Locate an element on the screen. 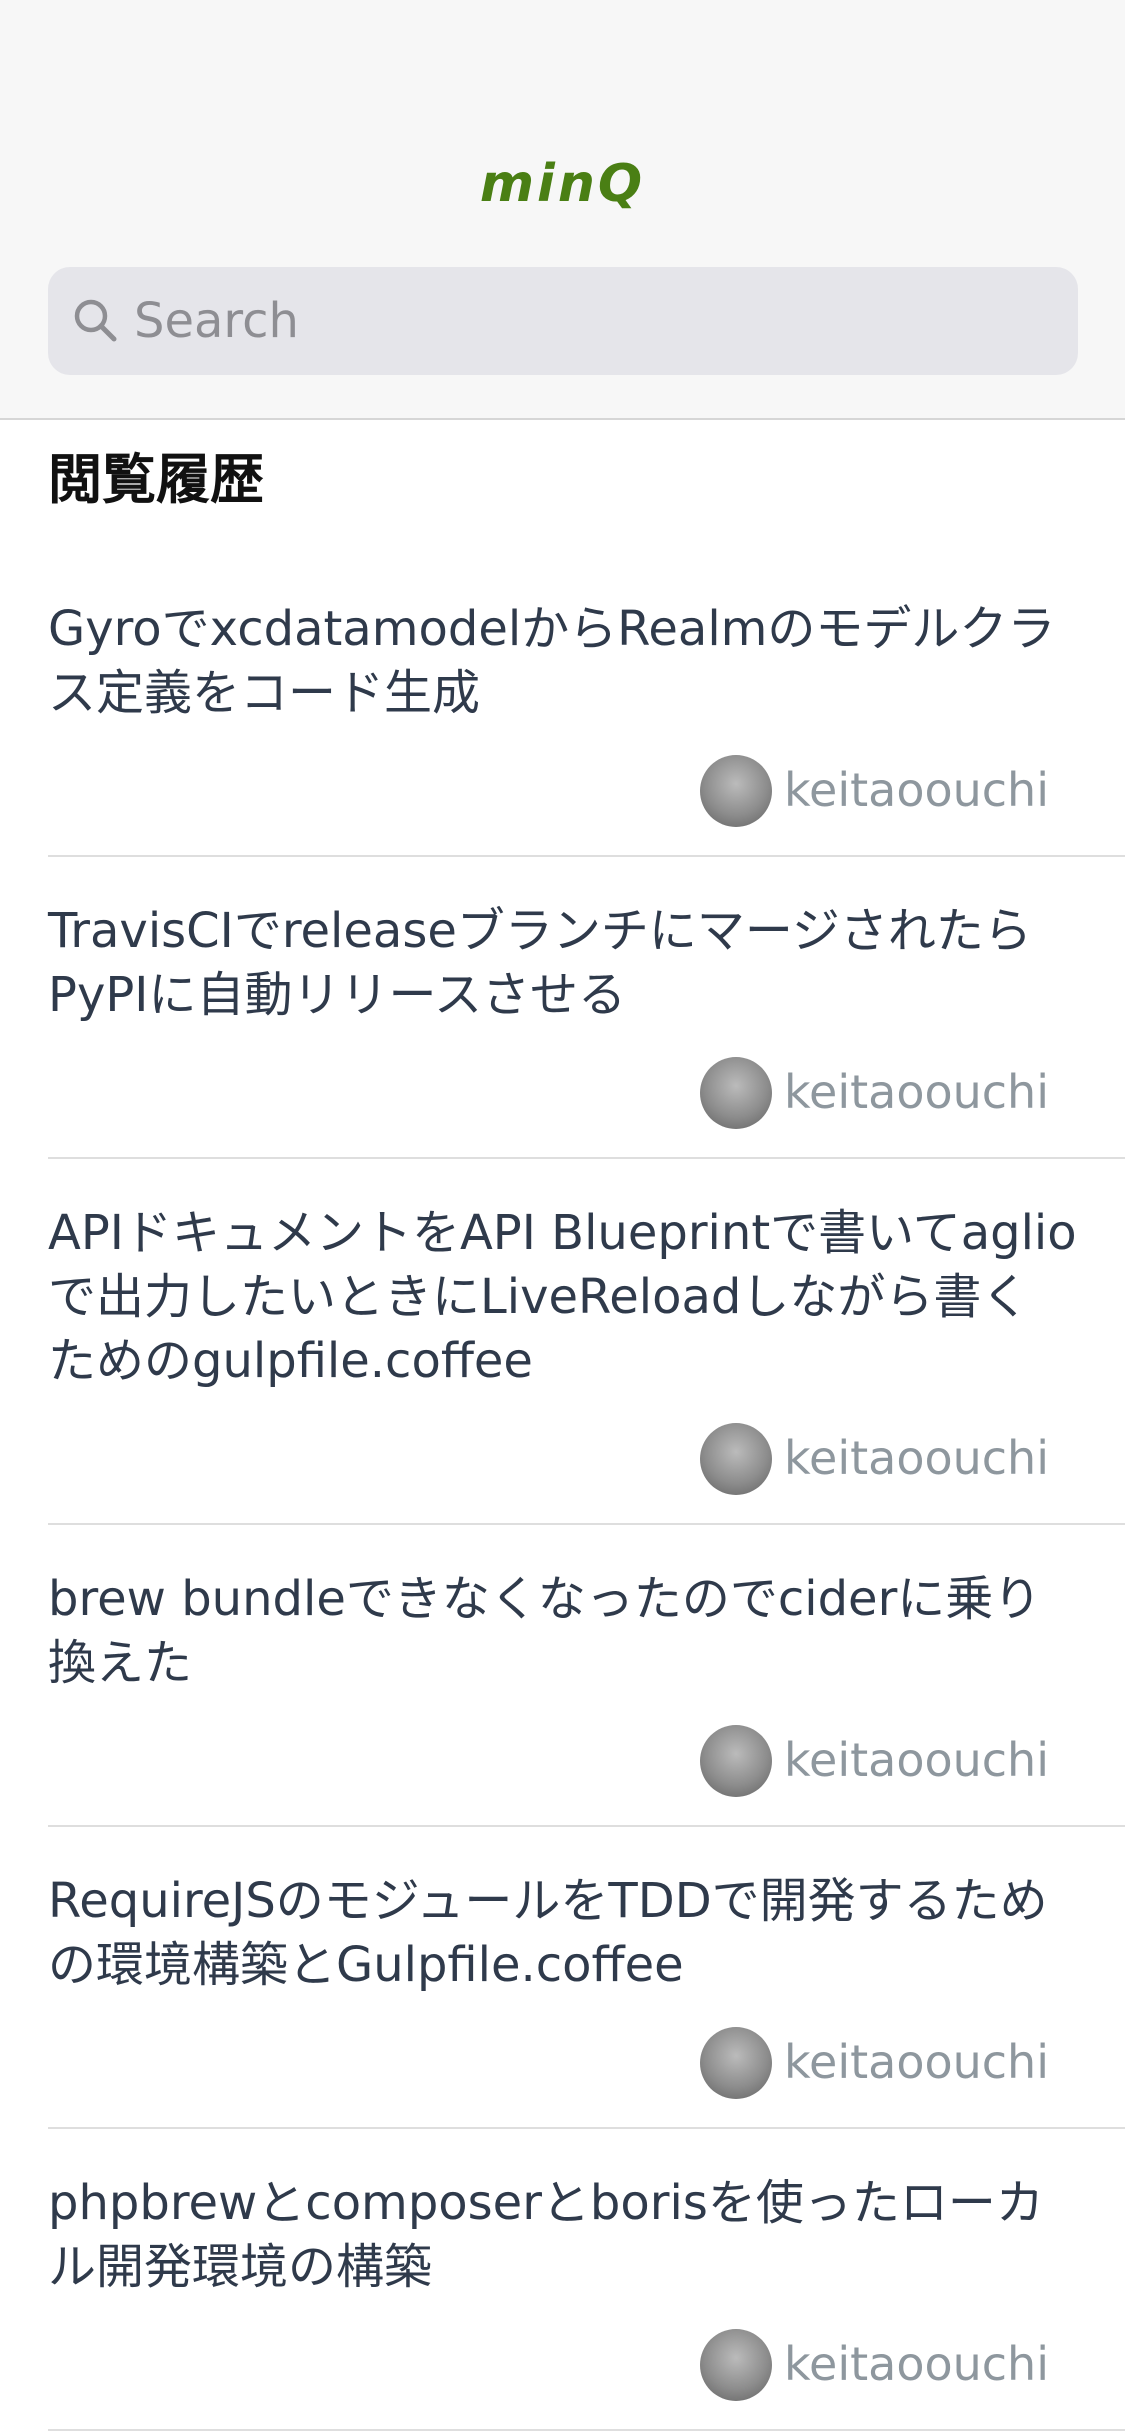 The width and height of the screenshot is (1125, 2436). search-bar is located at coordinates (563, 321).